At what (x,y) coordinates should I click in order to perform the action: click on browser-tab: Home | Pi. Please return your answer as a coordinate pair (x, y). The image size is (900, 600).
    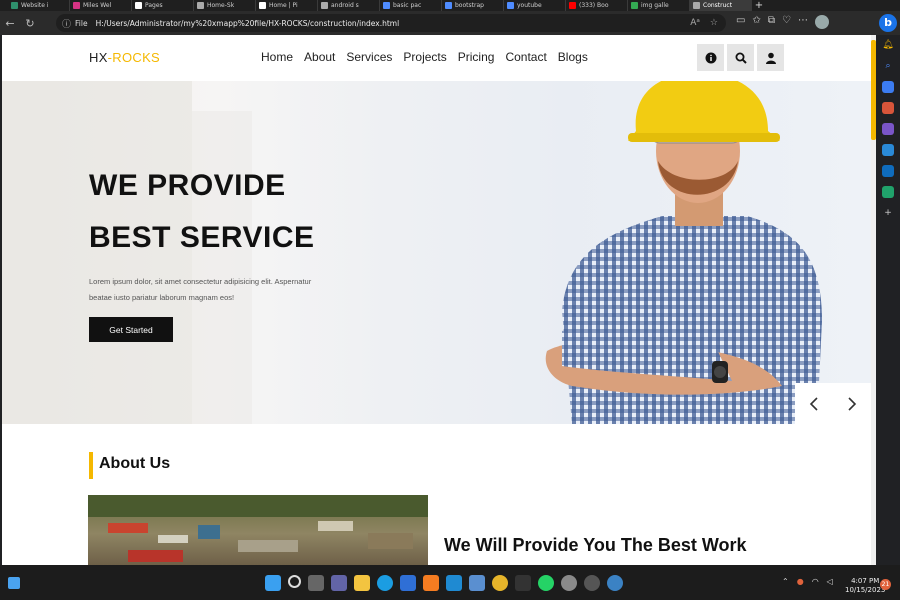
    Looking at the image, I should click on (287, 5).